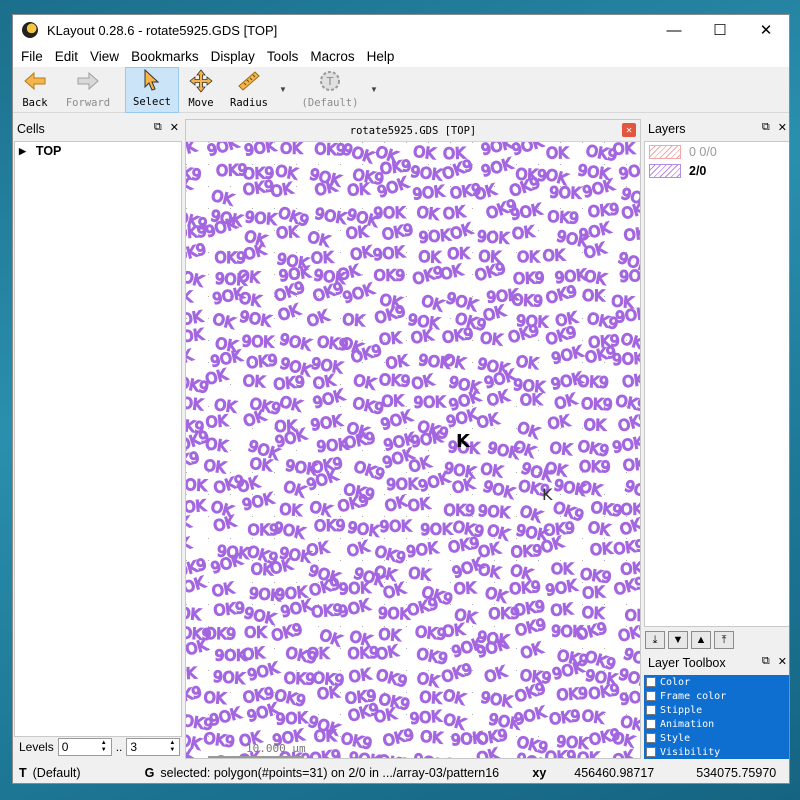 Image resolution: width=800 pixels, height=800 pixels. I want to click on radius-tool-button: Radius, so click(249, 90).